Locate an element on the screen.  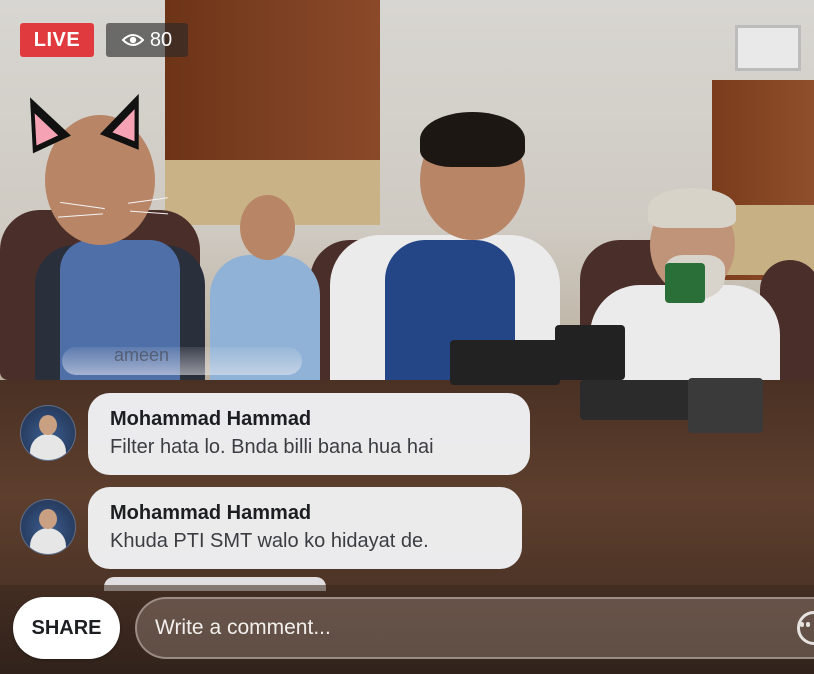
comment-text: Khuda PTI SMT walo ko hidayat de. is located at coordinates (269, 541).